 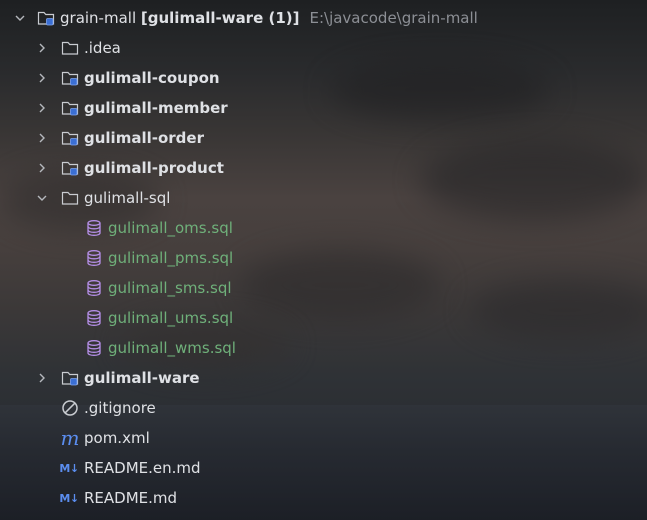 I want to click on project-name: grain-mall, so click(x=98, y=18).